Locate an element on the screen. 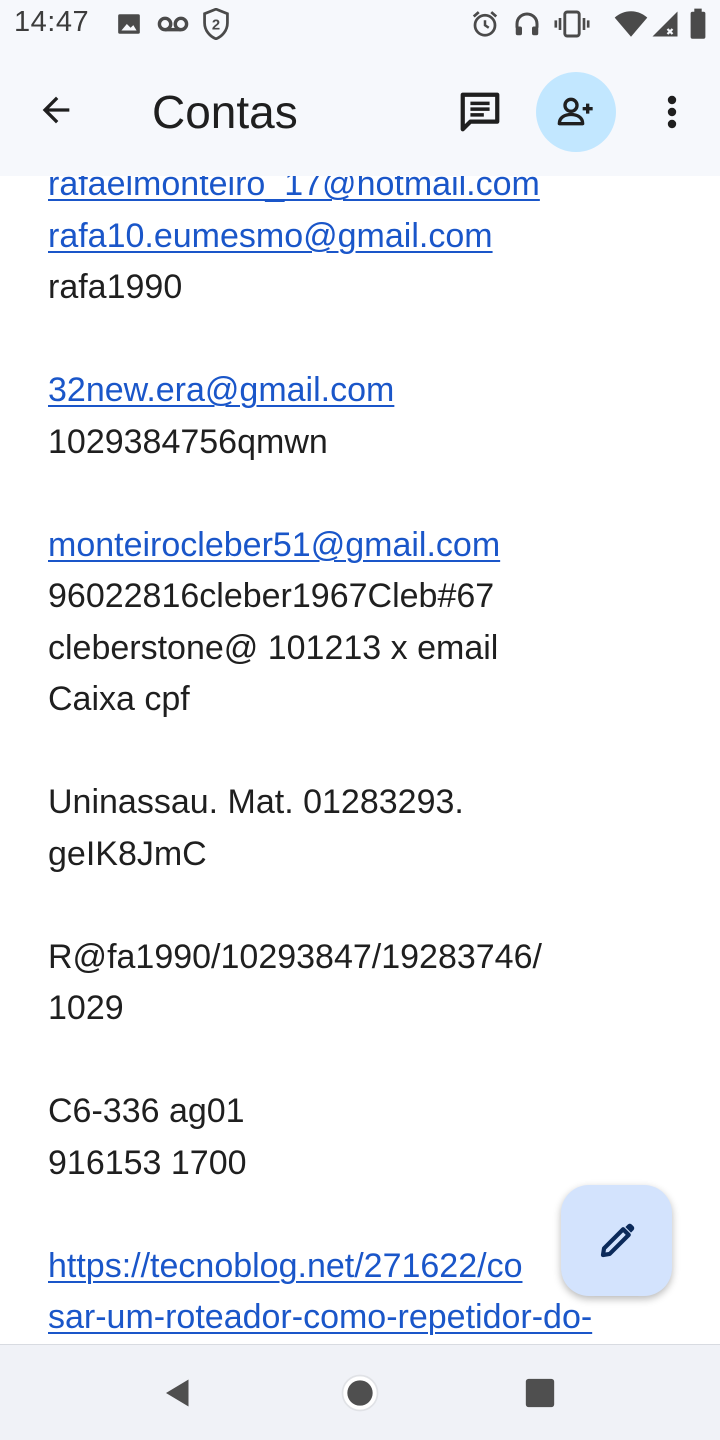  more-vert-icon is located at coordinates (672, 112).